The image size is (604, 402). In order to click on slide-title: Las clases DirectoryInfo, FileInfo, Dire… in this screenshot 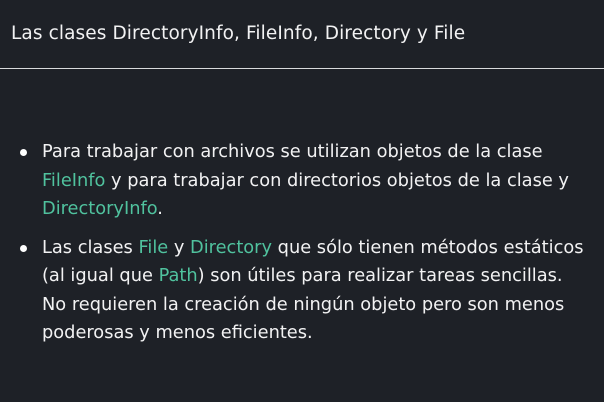, I will do `click(238, 33)`.